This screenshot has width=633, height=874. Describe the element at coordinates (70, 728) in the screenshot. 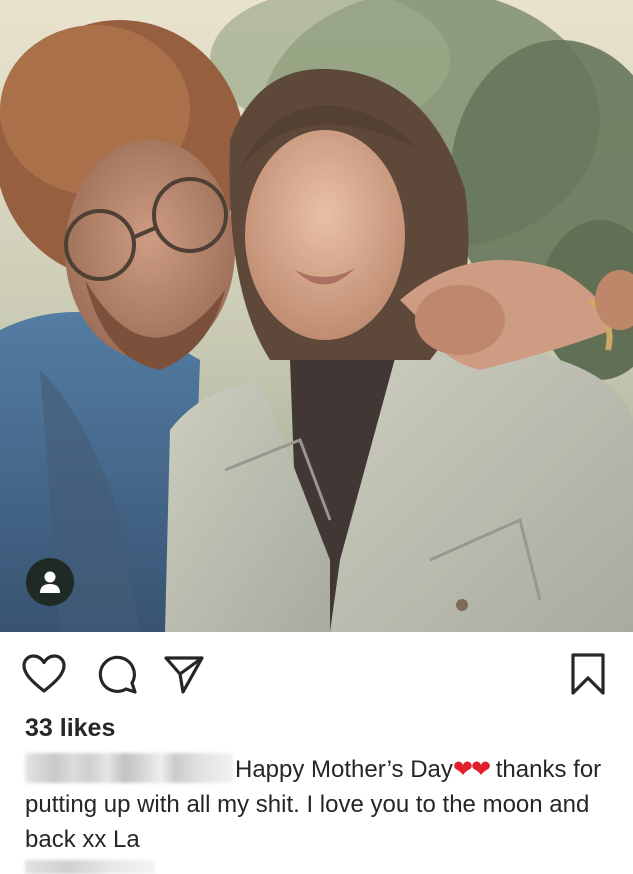

I see `likes-count: 33 likes` at that location.